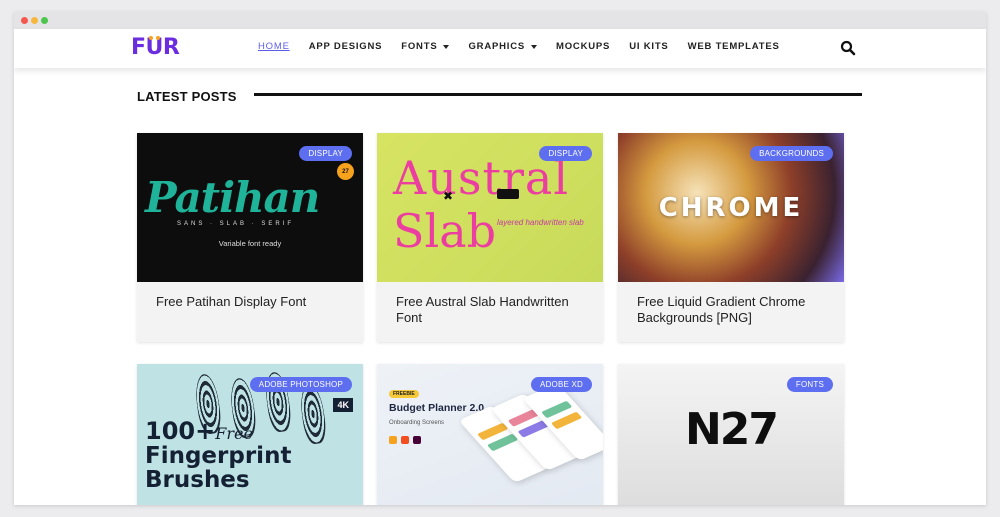  What do you see at coordinates (540, 222) in the screenshot?
I see `thumb-subtext: layered handwritten slab` at bounding box center [540, 222].